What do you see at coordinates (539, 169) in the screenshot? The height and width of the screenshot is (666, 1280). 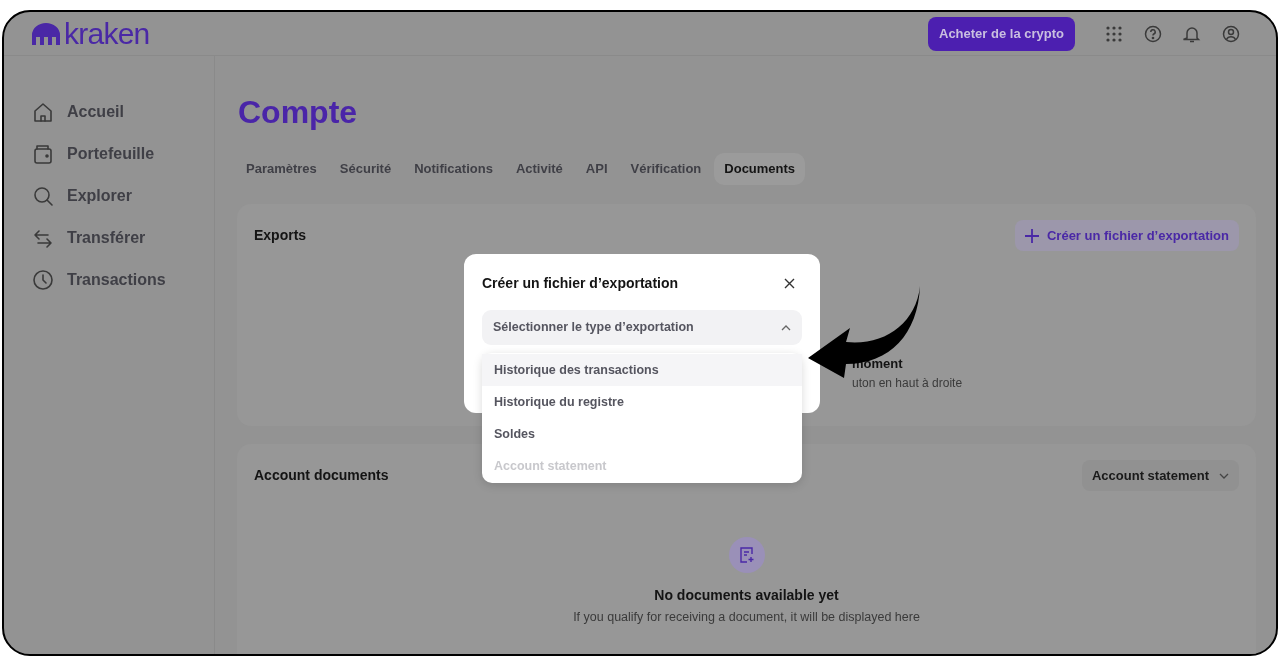 I see `tab: Activité` at bounding box center [539, 169].